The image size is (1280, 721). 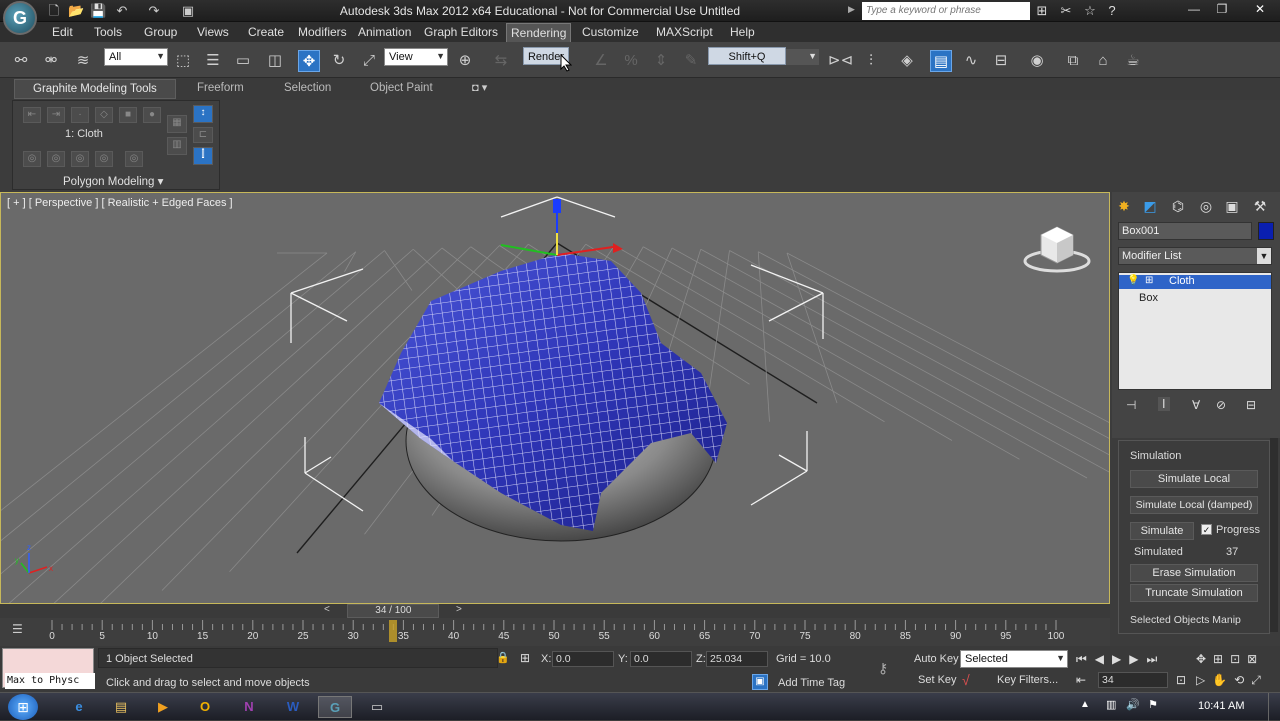 I want to click on create-tab-icon: ✸, so click(x=1124, y=206).